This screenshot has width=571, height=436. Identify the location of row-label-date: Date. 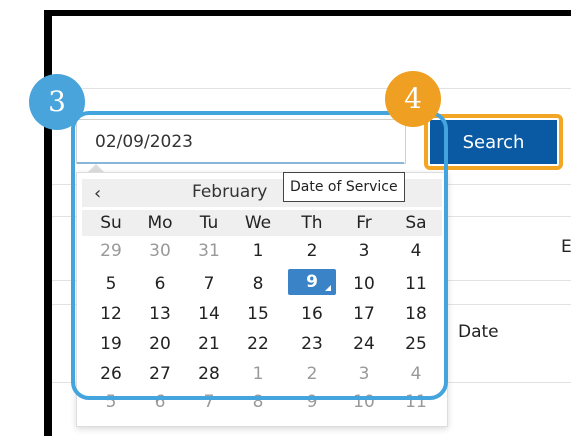
(478, 332).